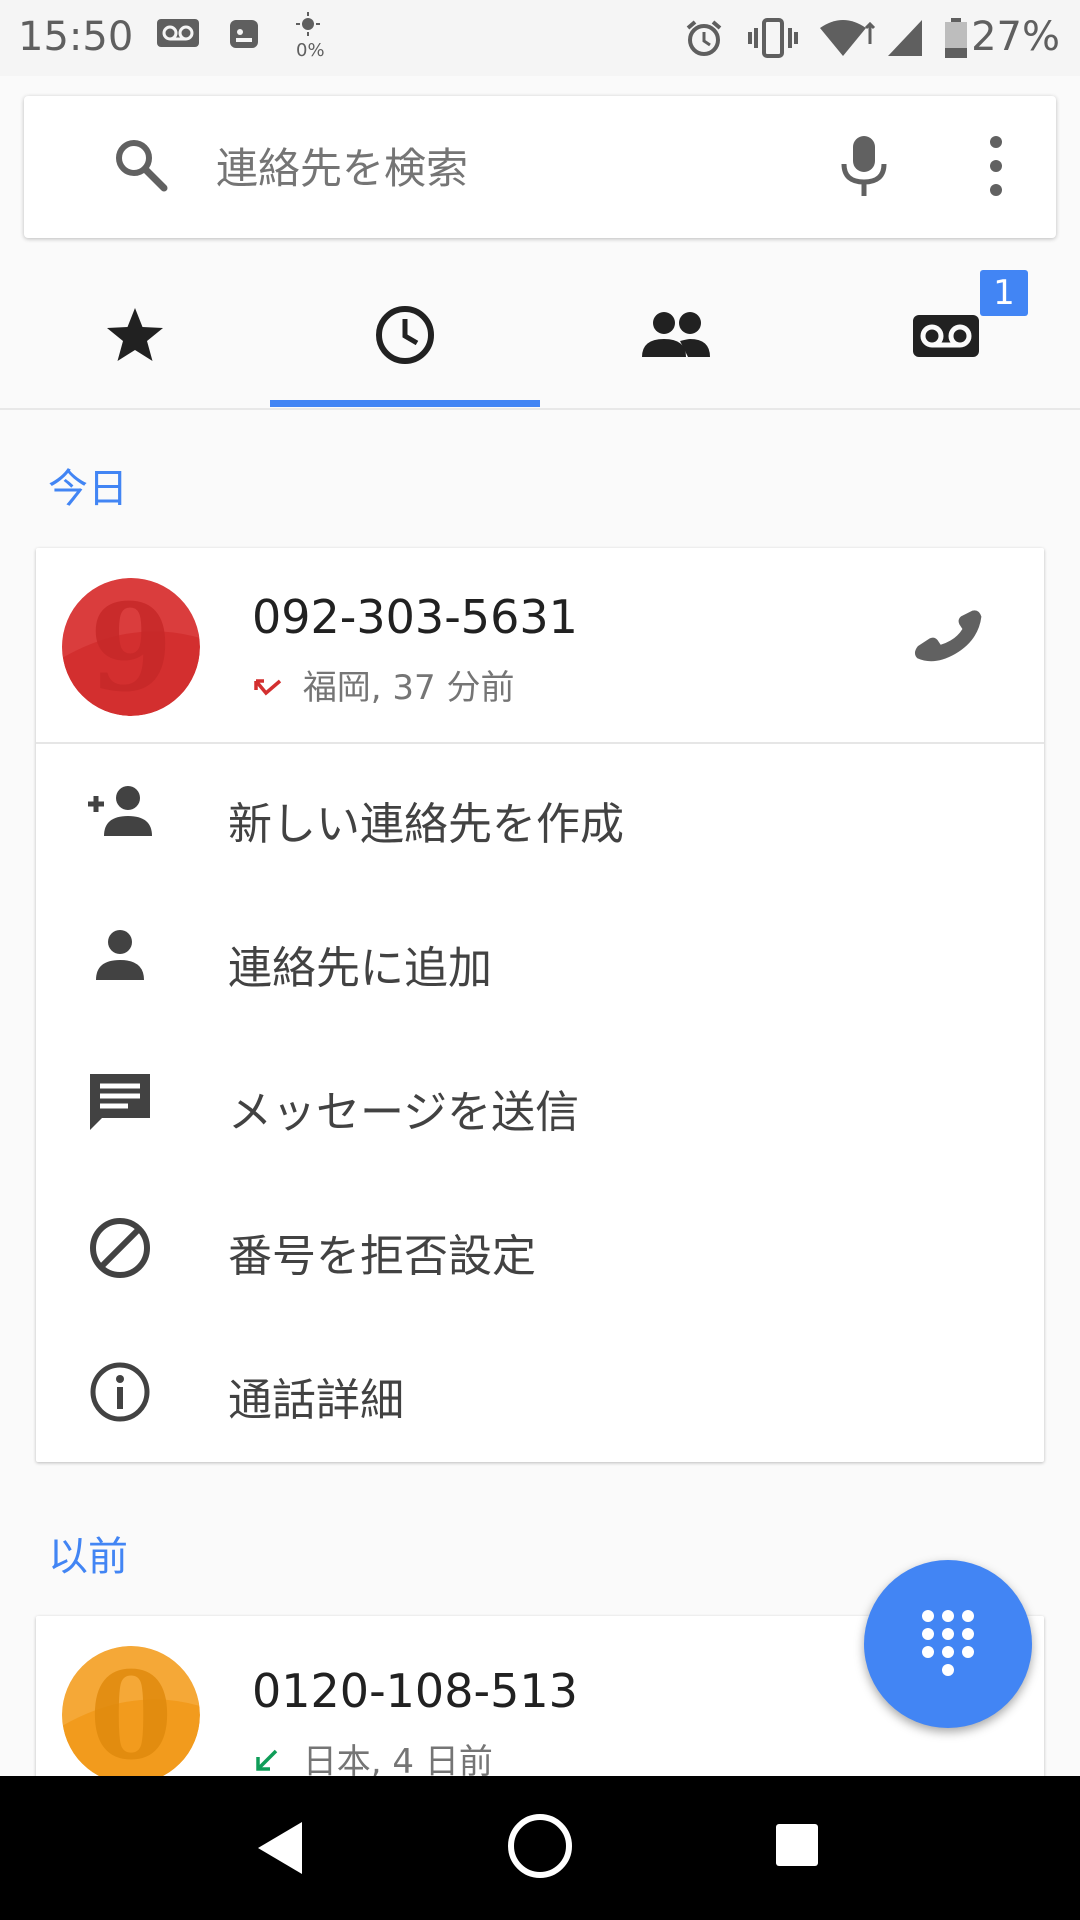 This screenshot has height=1920, width=1080. I want to click on alarm-icon, so click(704, 40).